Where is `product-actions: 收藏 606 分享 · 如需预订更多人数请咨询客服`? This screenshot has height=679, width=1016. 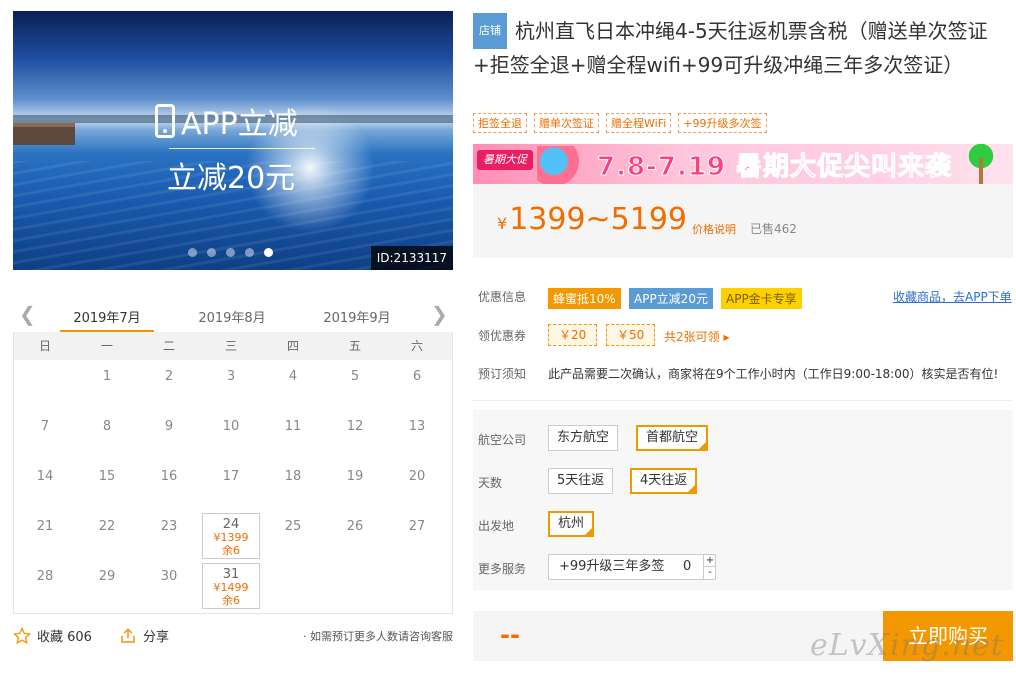
product-actions: 收藏 606 分享 · 如需预订更多人数请咨询客服 is located at coordinates (233, 636).